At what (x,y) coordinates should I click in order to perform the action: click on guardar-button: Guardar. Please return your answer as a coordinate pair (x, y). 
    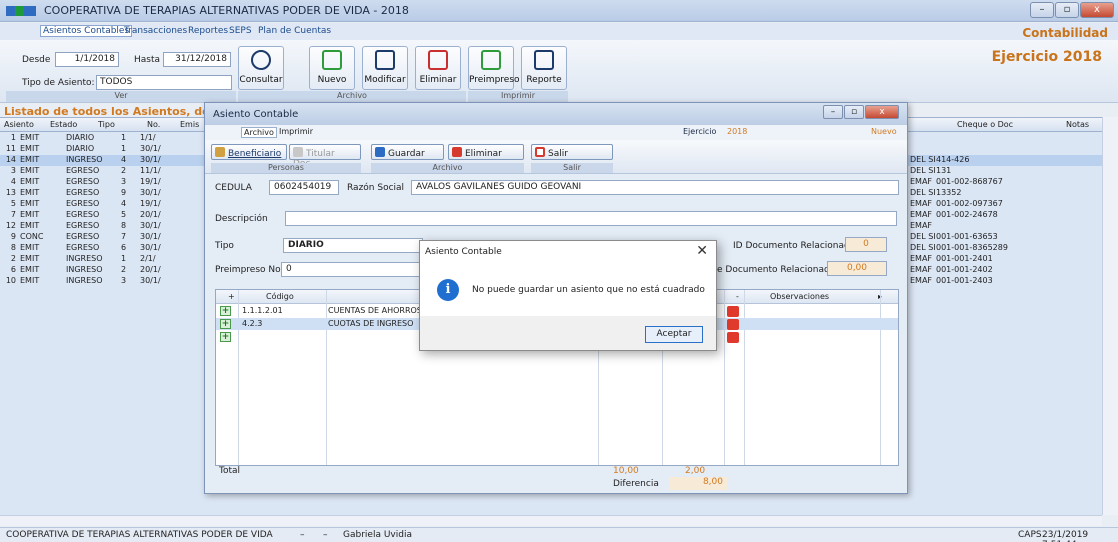
    Looking at the image, I should click on (407, 152).